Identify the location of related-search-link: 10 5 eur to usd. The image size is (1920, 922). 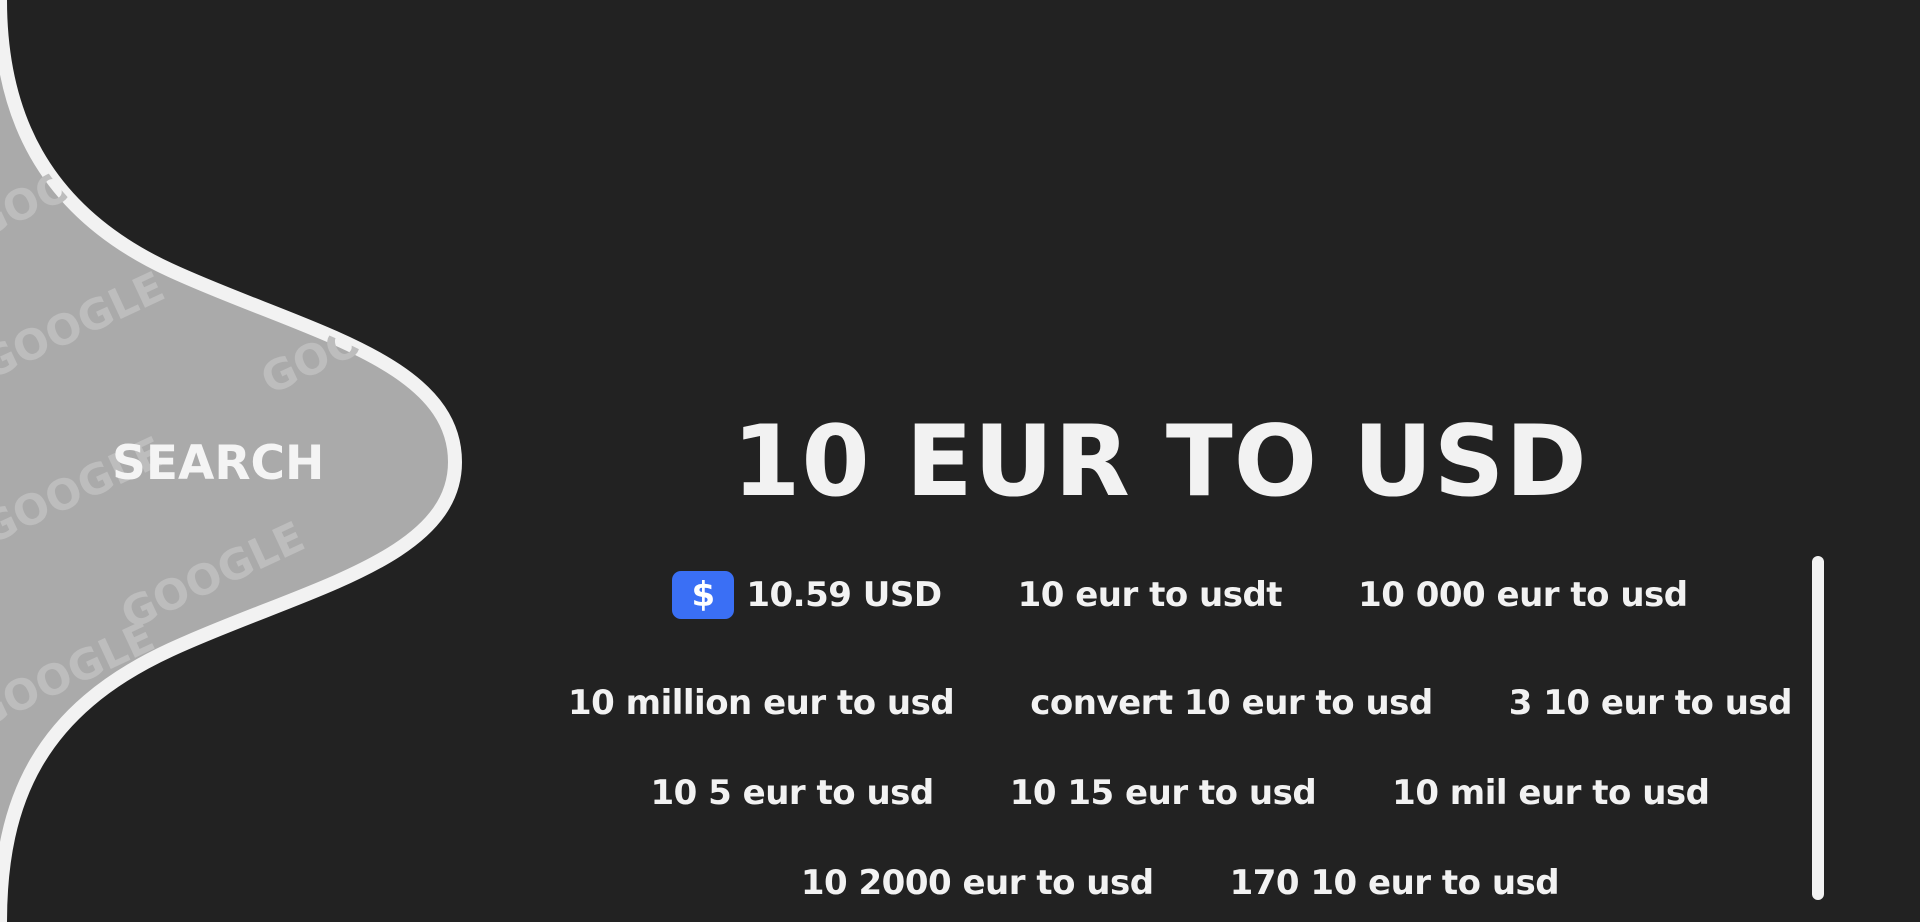
(793, 793).